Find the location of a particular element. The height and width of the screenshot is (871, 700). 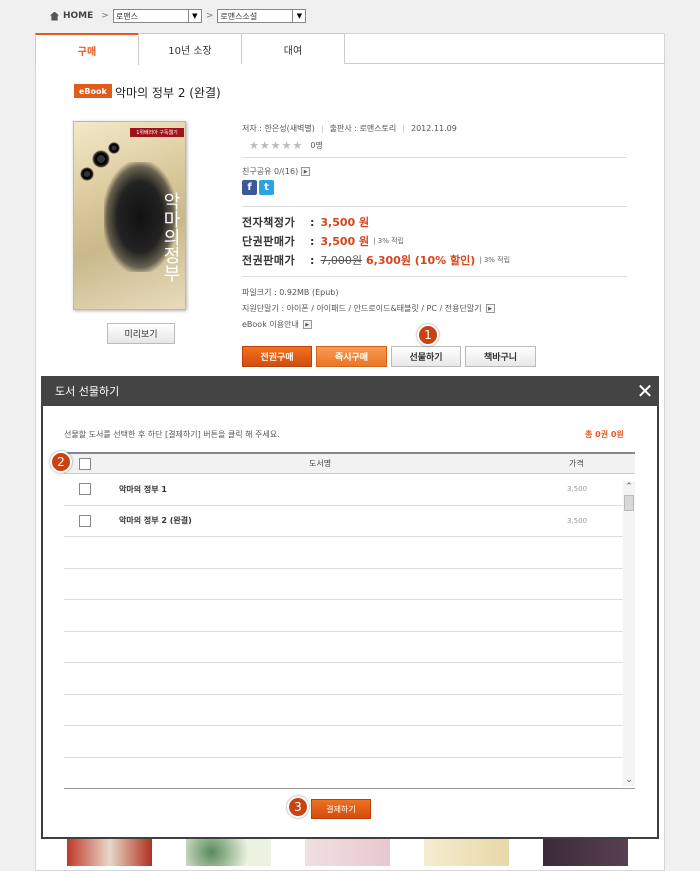

buy-now-button: 즉시구매 is located at coordinates (351, 356).